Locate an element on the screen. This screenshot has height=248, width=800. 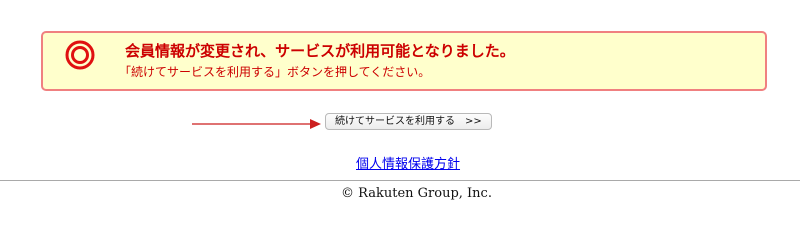
notice-message: 「続けてサービスを利用する」ボタンを押してください。 is located at coordinates (275, 72).